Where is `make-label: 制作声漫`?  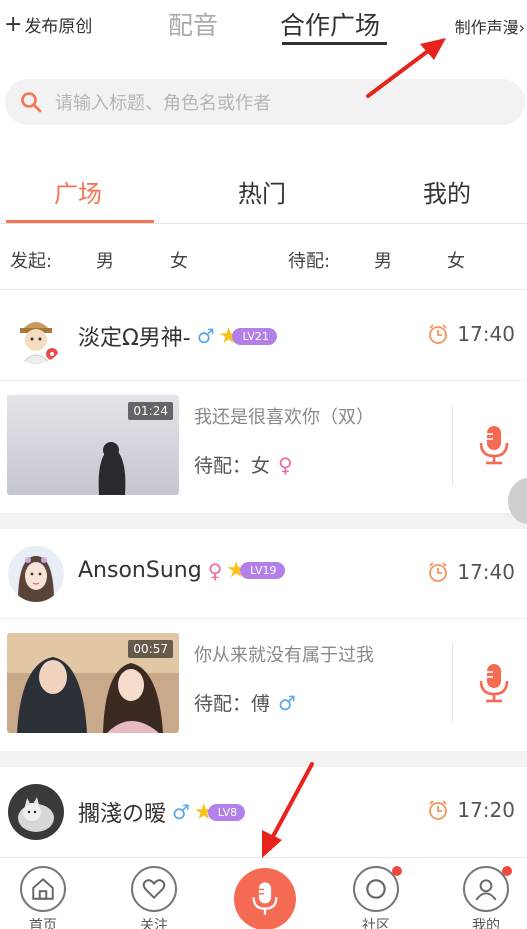
make-label: 制作声漫 is located at coordinates (486, 27).